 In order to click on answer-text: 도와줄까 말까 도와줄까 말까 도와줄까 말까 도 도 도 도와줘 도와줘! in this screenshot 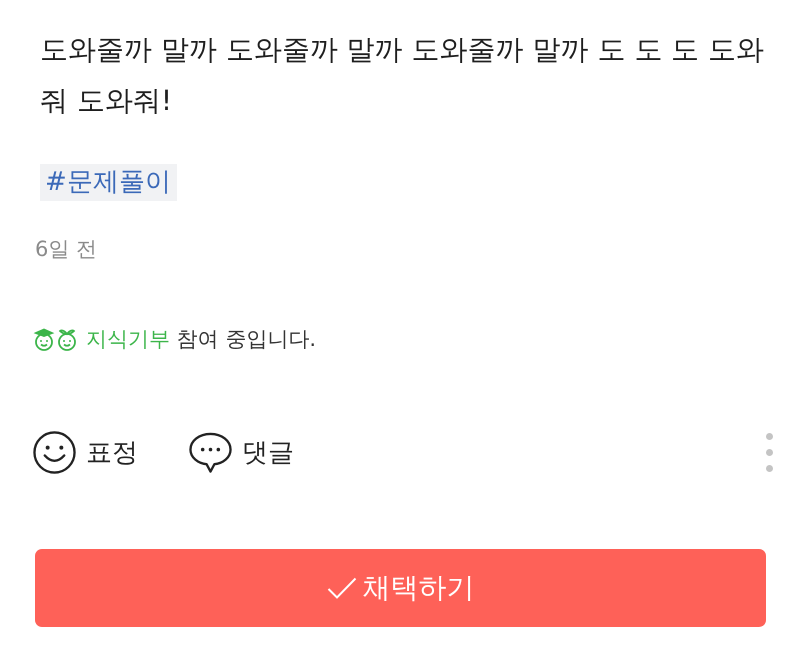, I will do `click(403, 75)`.